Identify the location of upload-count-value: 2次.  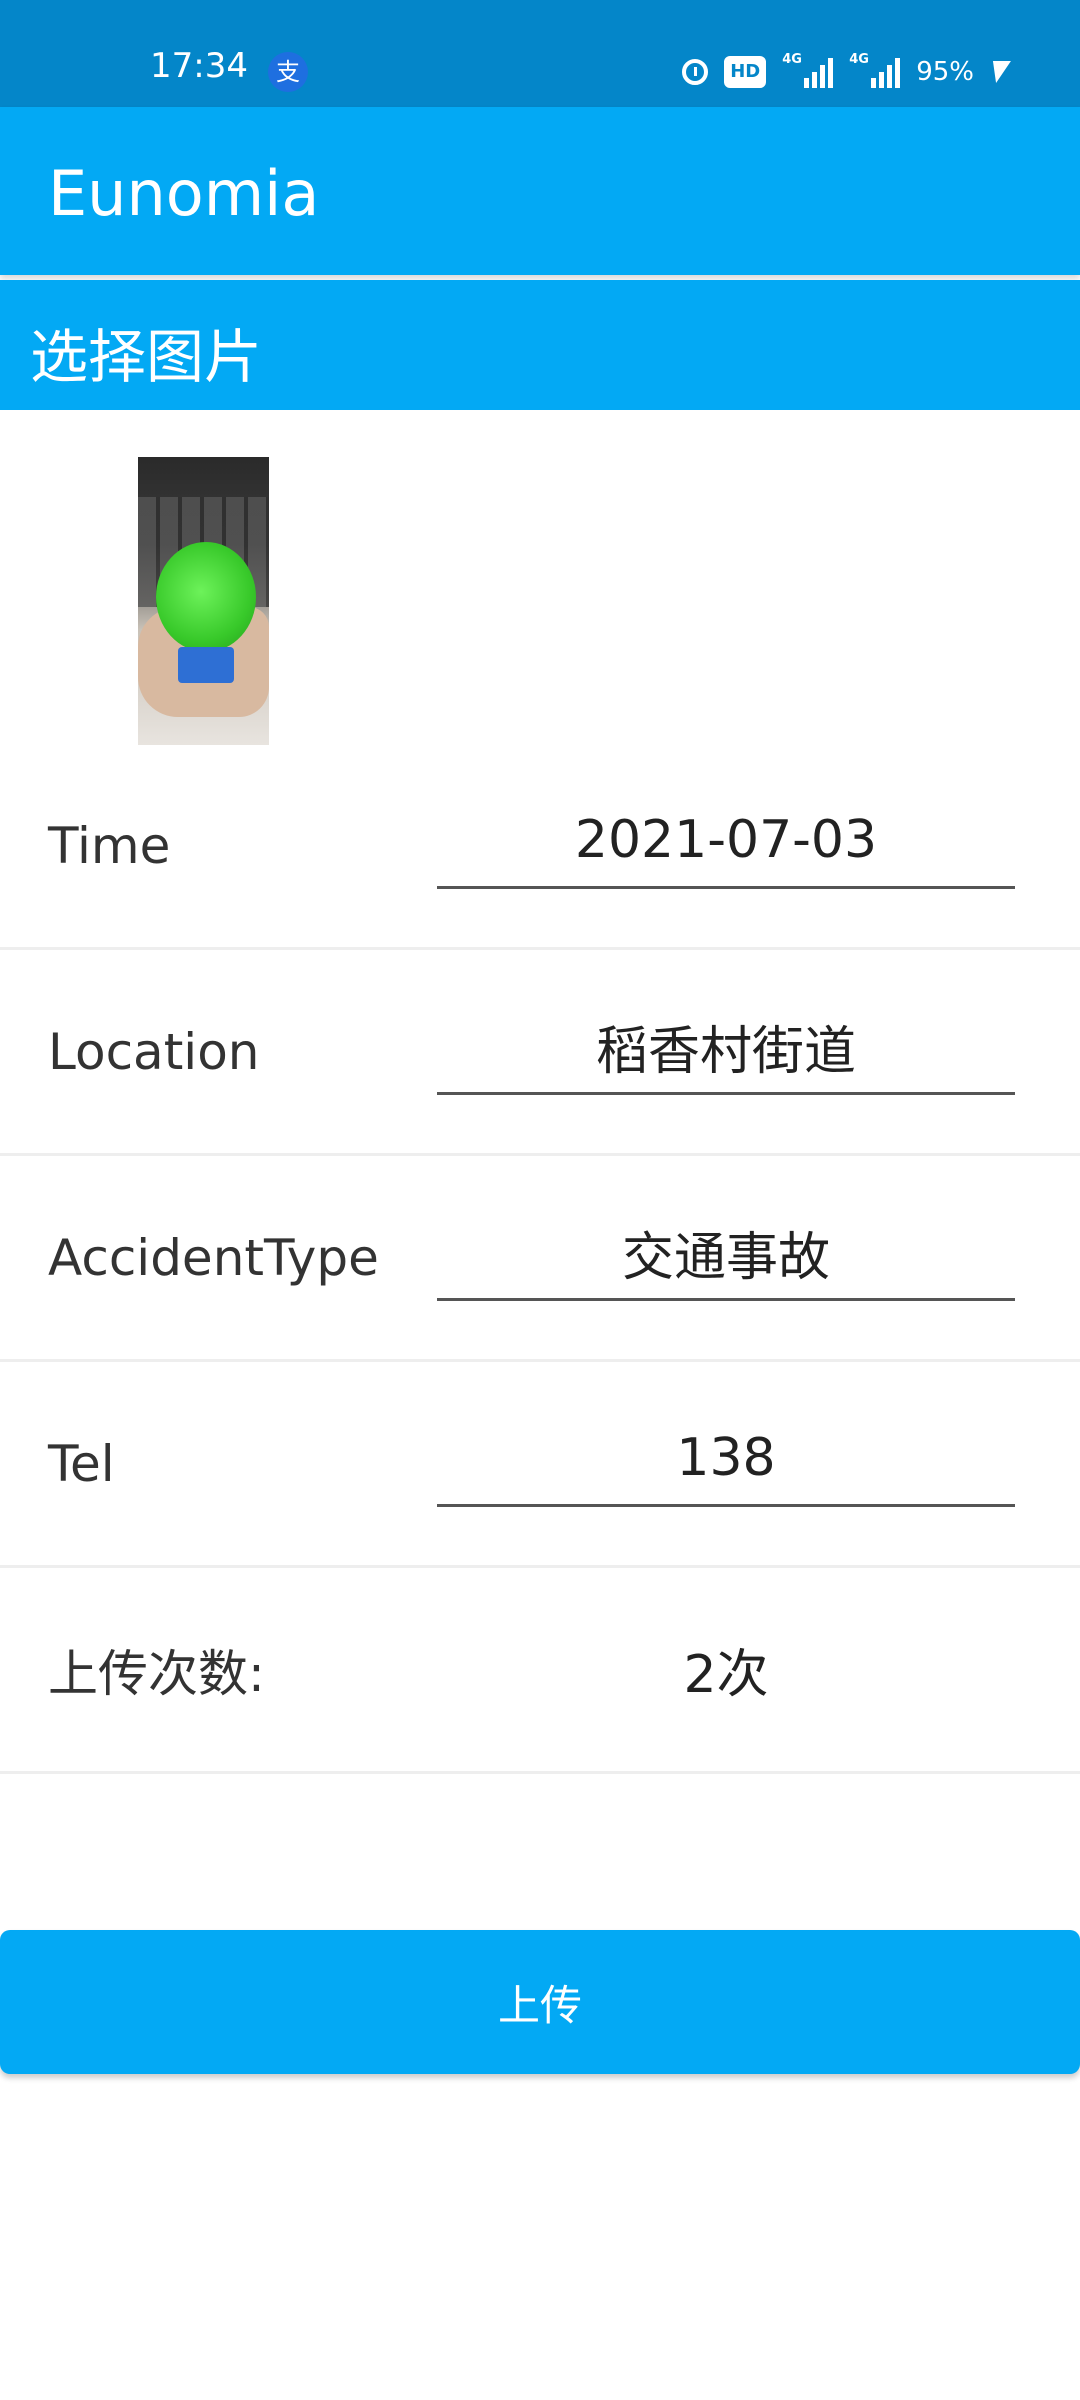
(726, 1675).